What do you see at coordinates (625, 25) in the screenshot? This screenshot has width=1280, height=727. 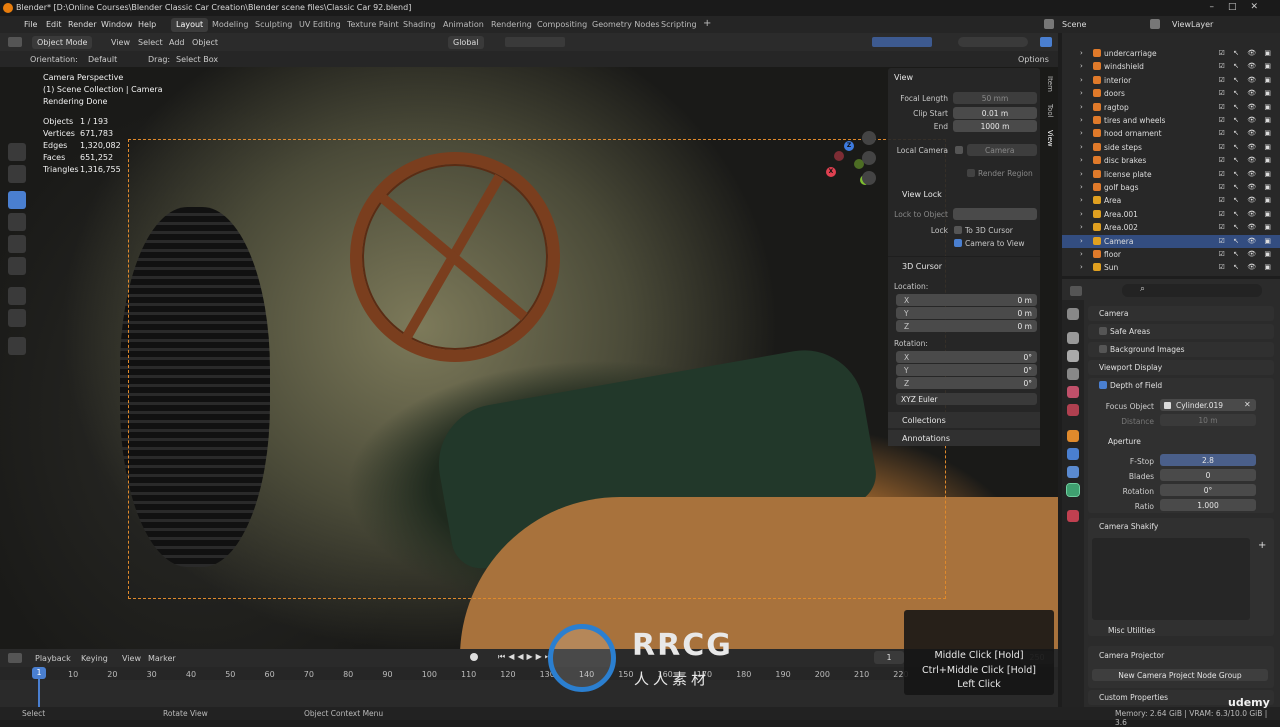 I see `tab-geometry-nodes: Geometry Nodes` at bounding box center [625, 25].